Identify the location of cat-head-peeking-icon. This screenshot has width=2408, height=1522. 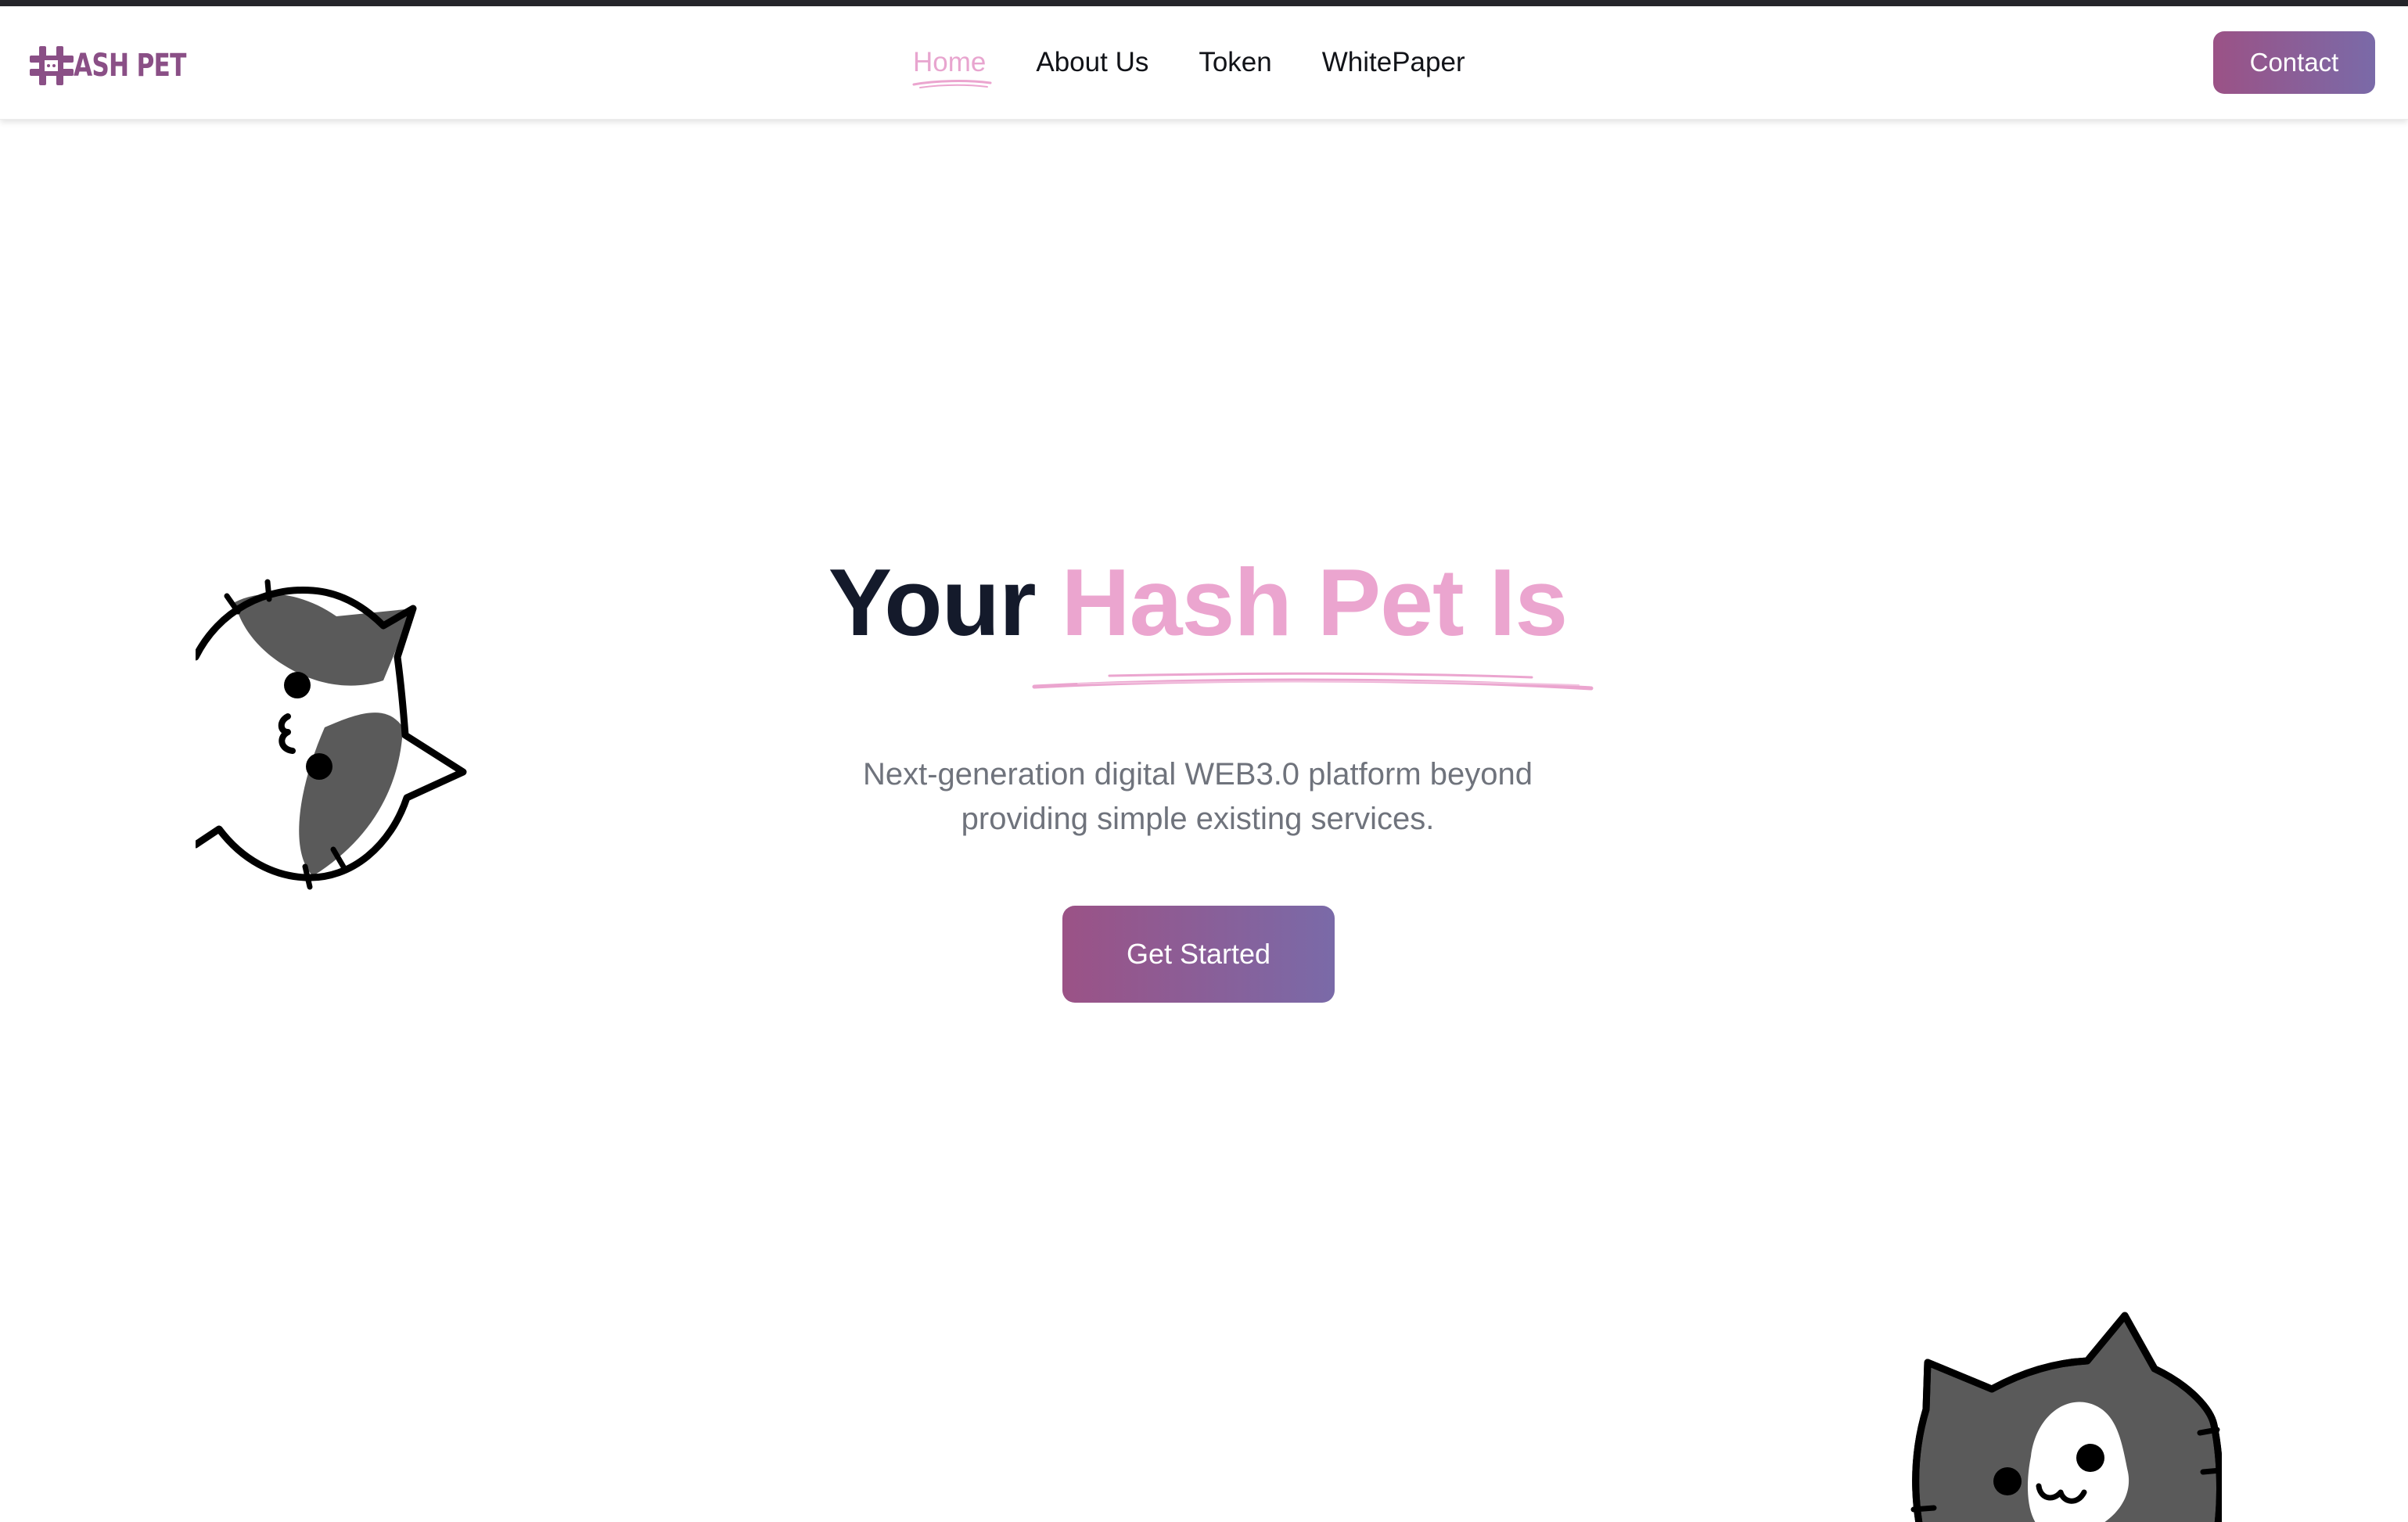
(2066, 1417).